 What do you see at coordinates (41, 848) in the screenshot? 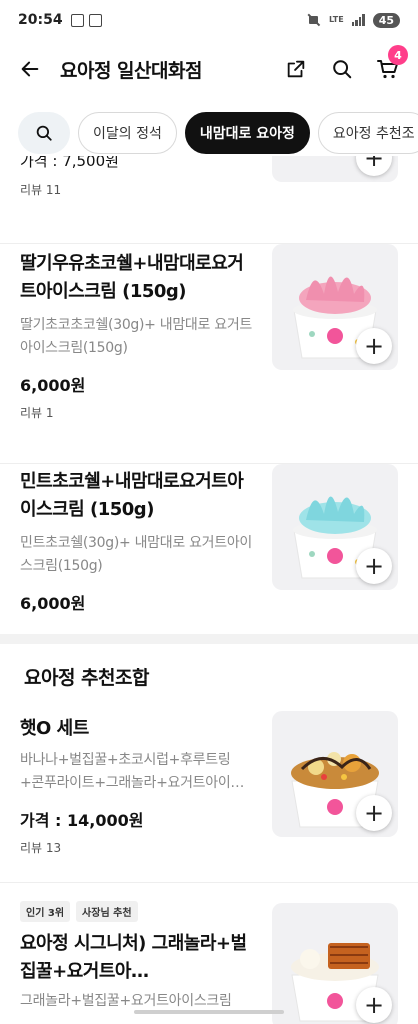
I see `item-review-count: 리뷰 13` at bounding box center [41, 848].